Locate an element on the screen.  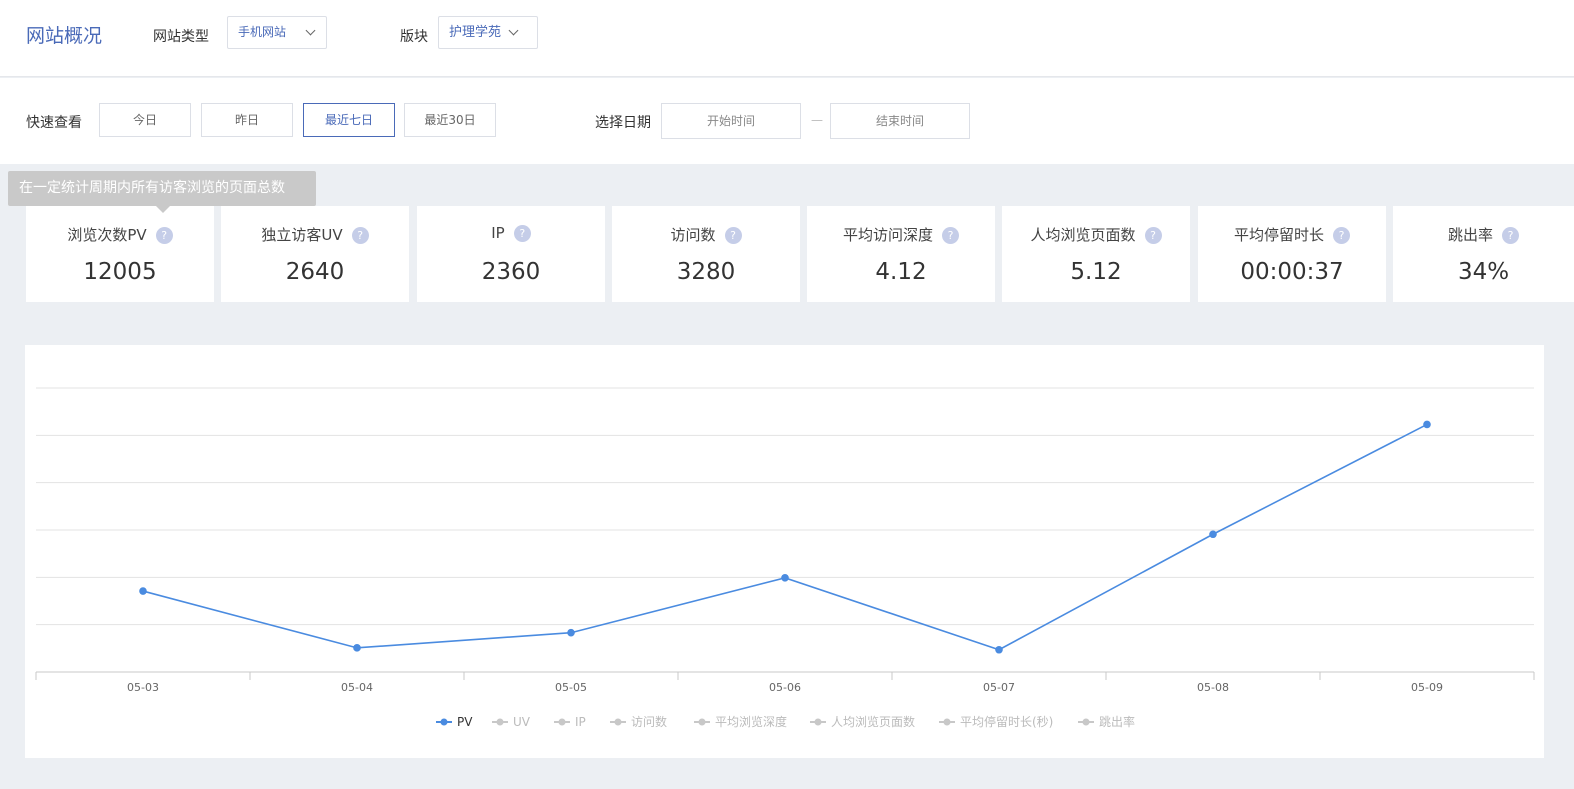
legend-item: 访问数 is located at coordinates (649, 721).